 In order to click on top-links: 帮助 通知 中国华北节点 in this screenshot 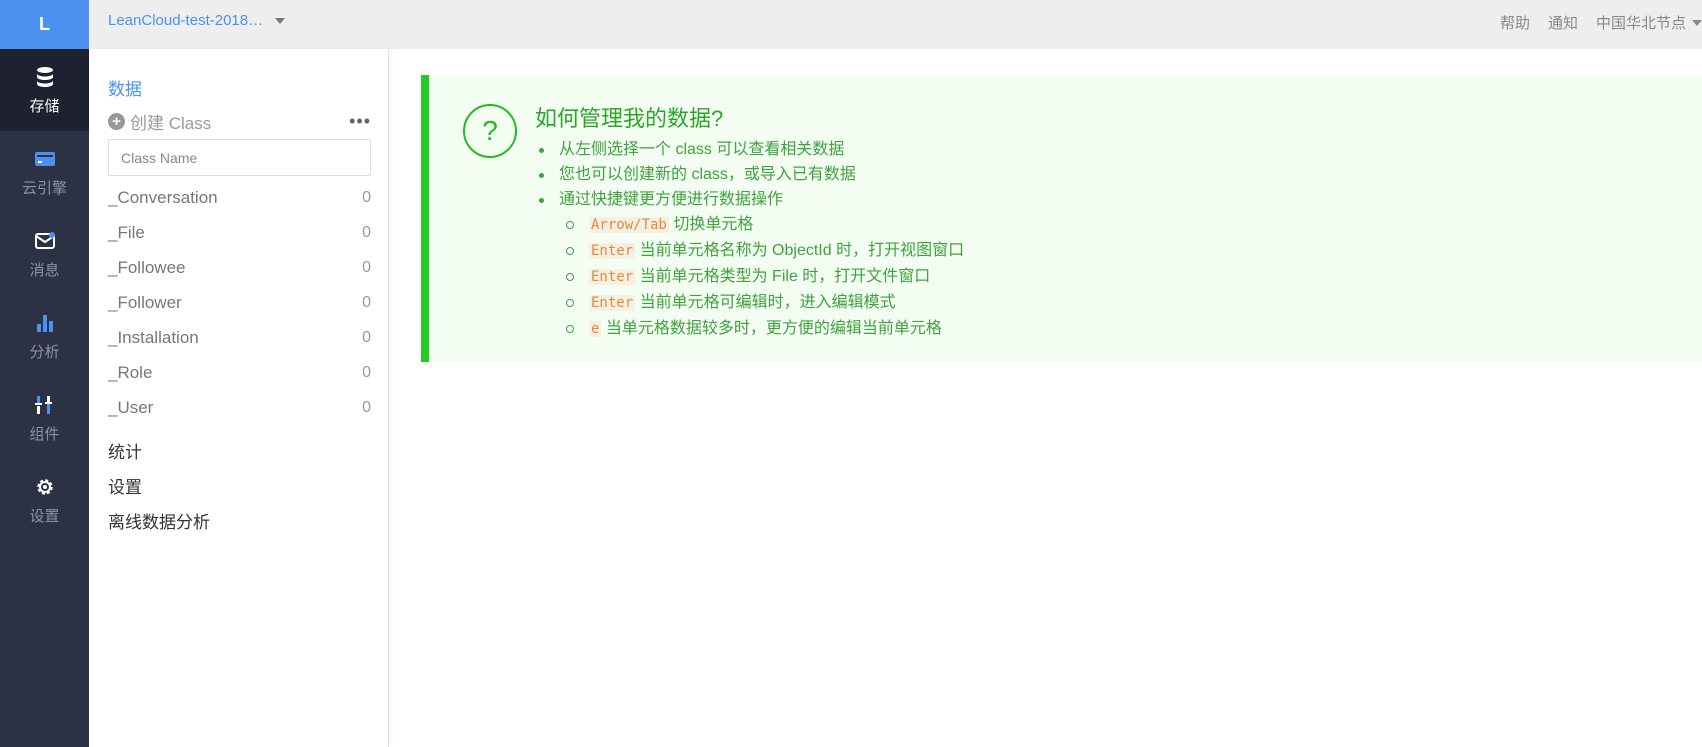, I will do `click(1592, 22)`.